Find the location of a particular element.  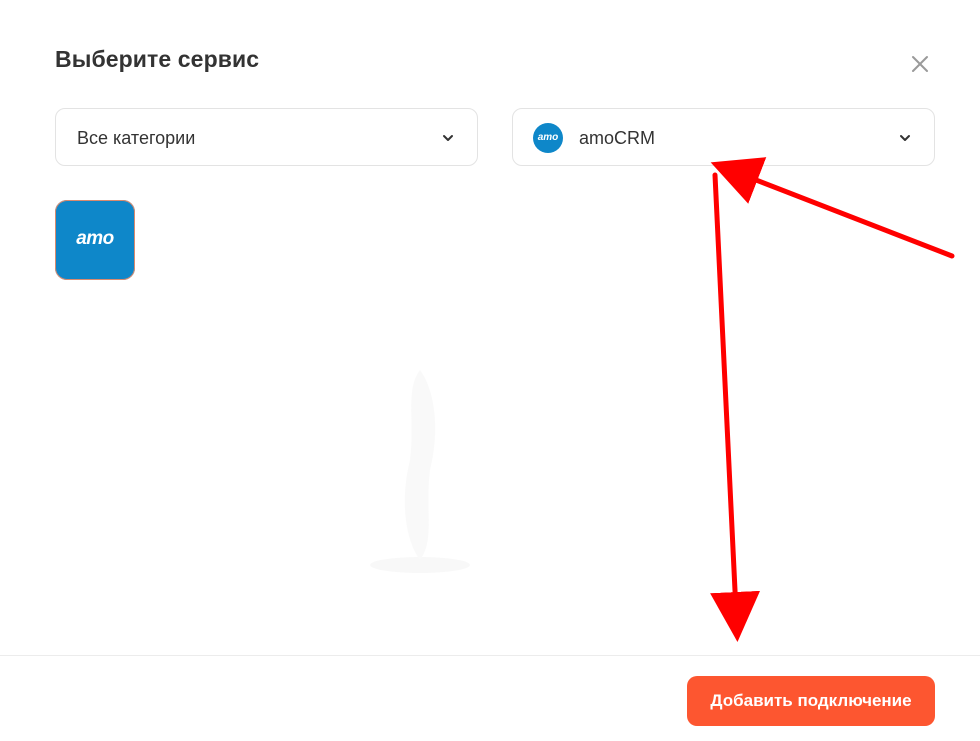

service-tile-amocrm: amo is located at coordinates (95, 240).